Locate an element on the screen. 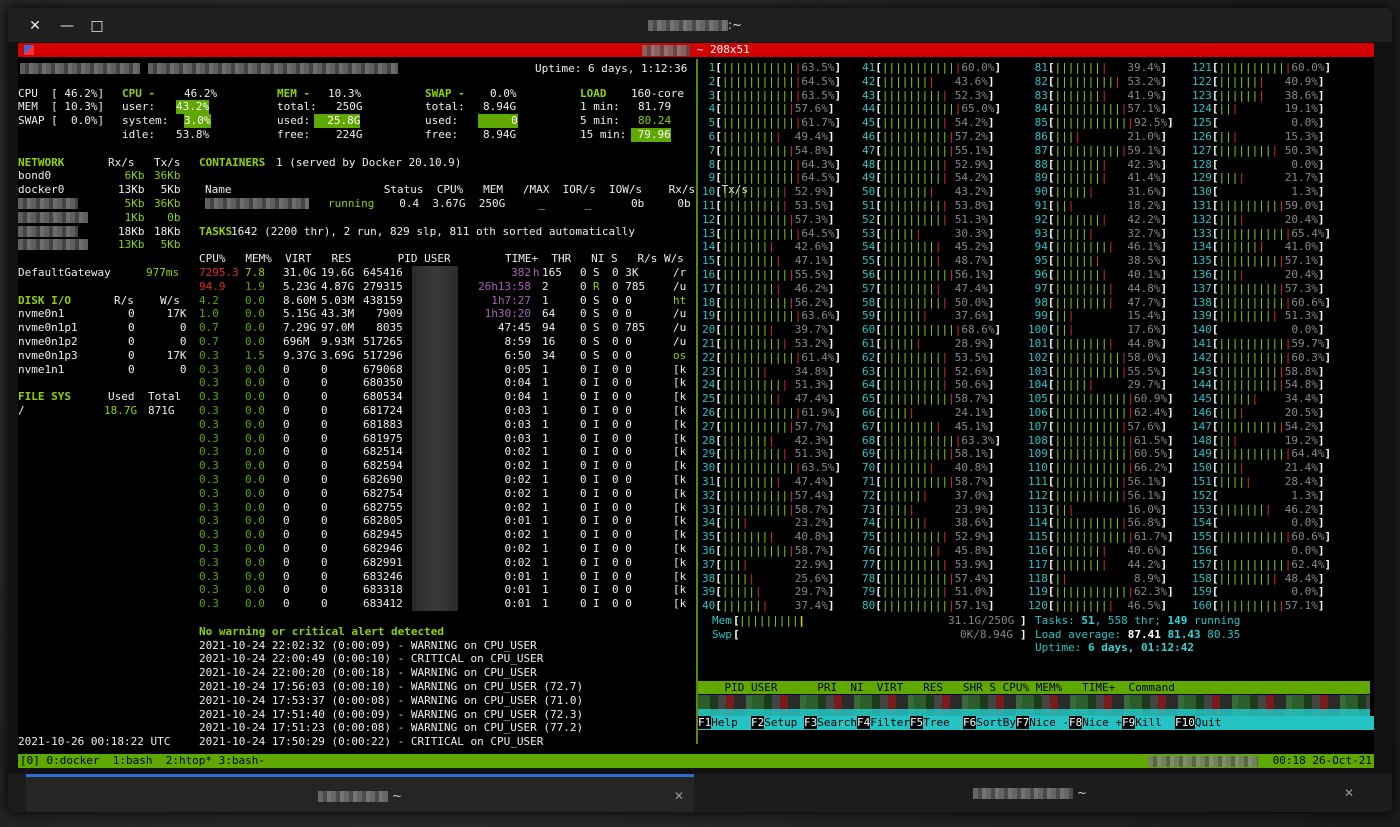 This screenshot has width=1400, height=827. tab-2: ~ ✕ is located at coordinates (1030, 793).